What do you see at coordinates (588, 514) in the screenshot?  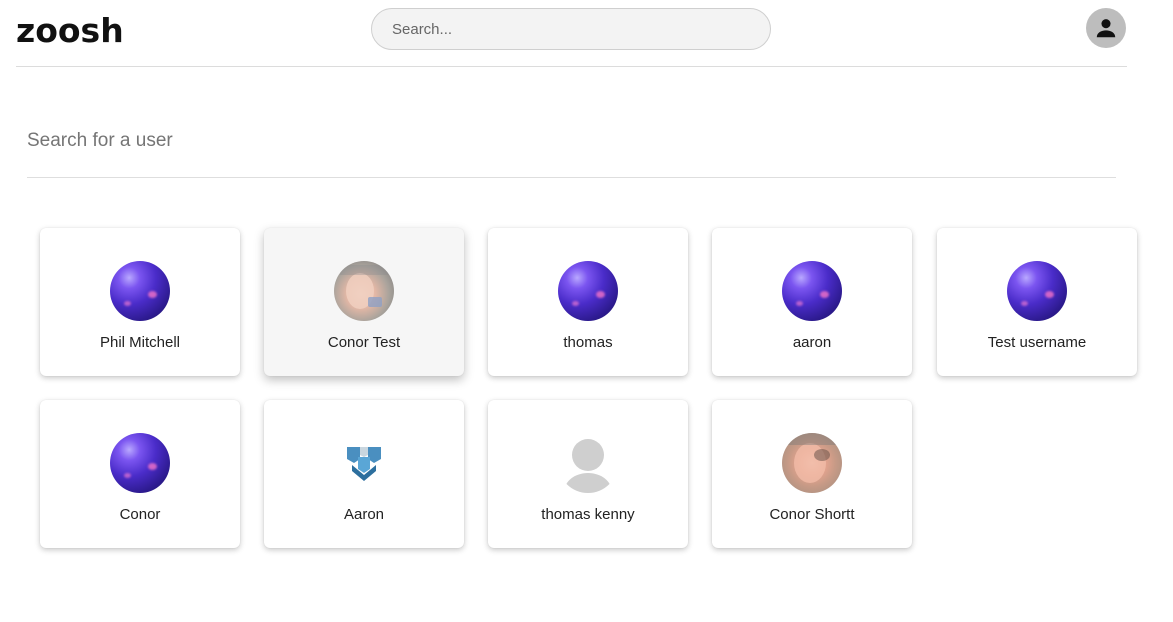 I see `user-name: thomas kenny` at bounding box center [588, 514].